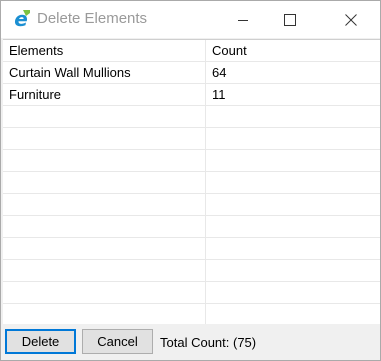  I want to click on total-count-prefix: Total Count:, so click(195, 342).